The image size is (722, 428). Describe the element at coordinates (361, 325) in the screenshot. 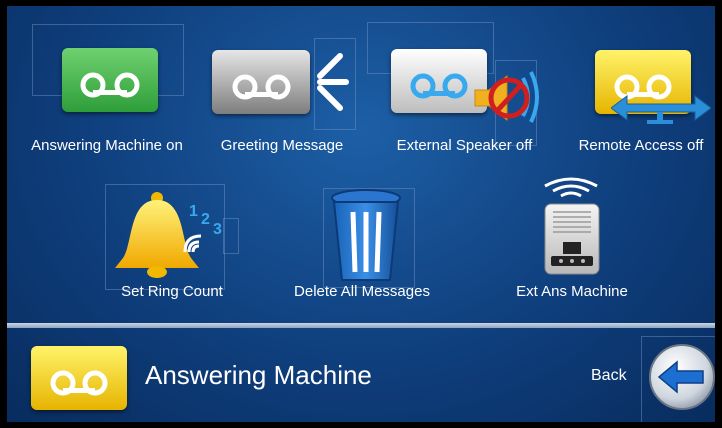

I see `divider` at that location.